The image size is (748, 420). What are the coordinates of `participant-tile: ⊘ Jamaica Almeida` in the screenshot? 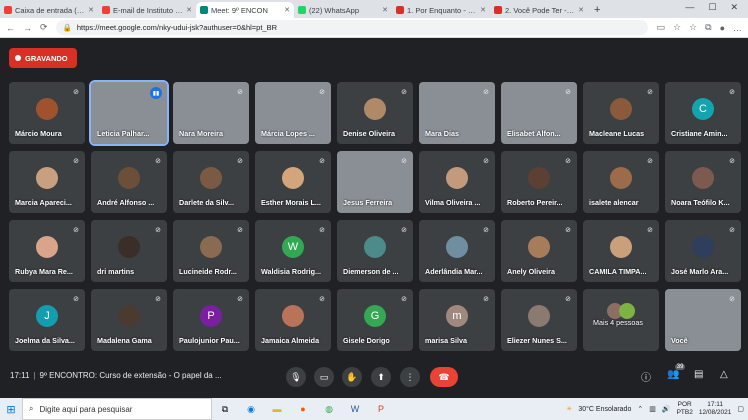 It's located at (293, 320).